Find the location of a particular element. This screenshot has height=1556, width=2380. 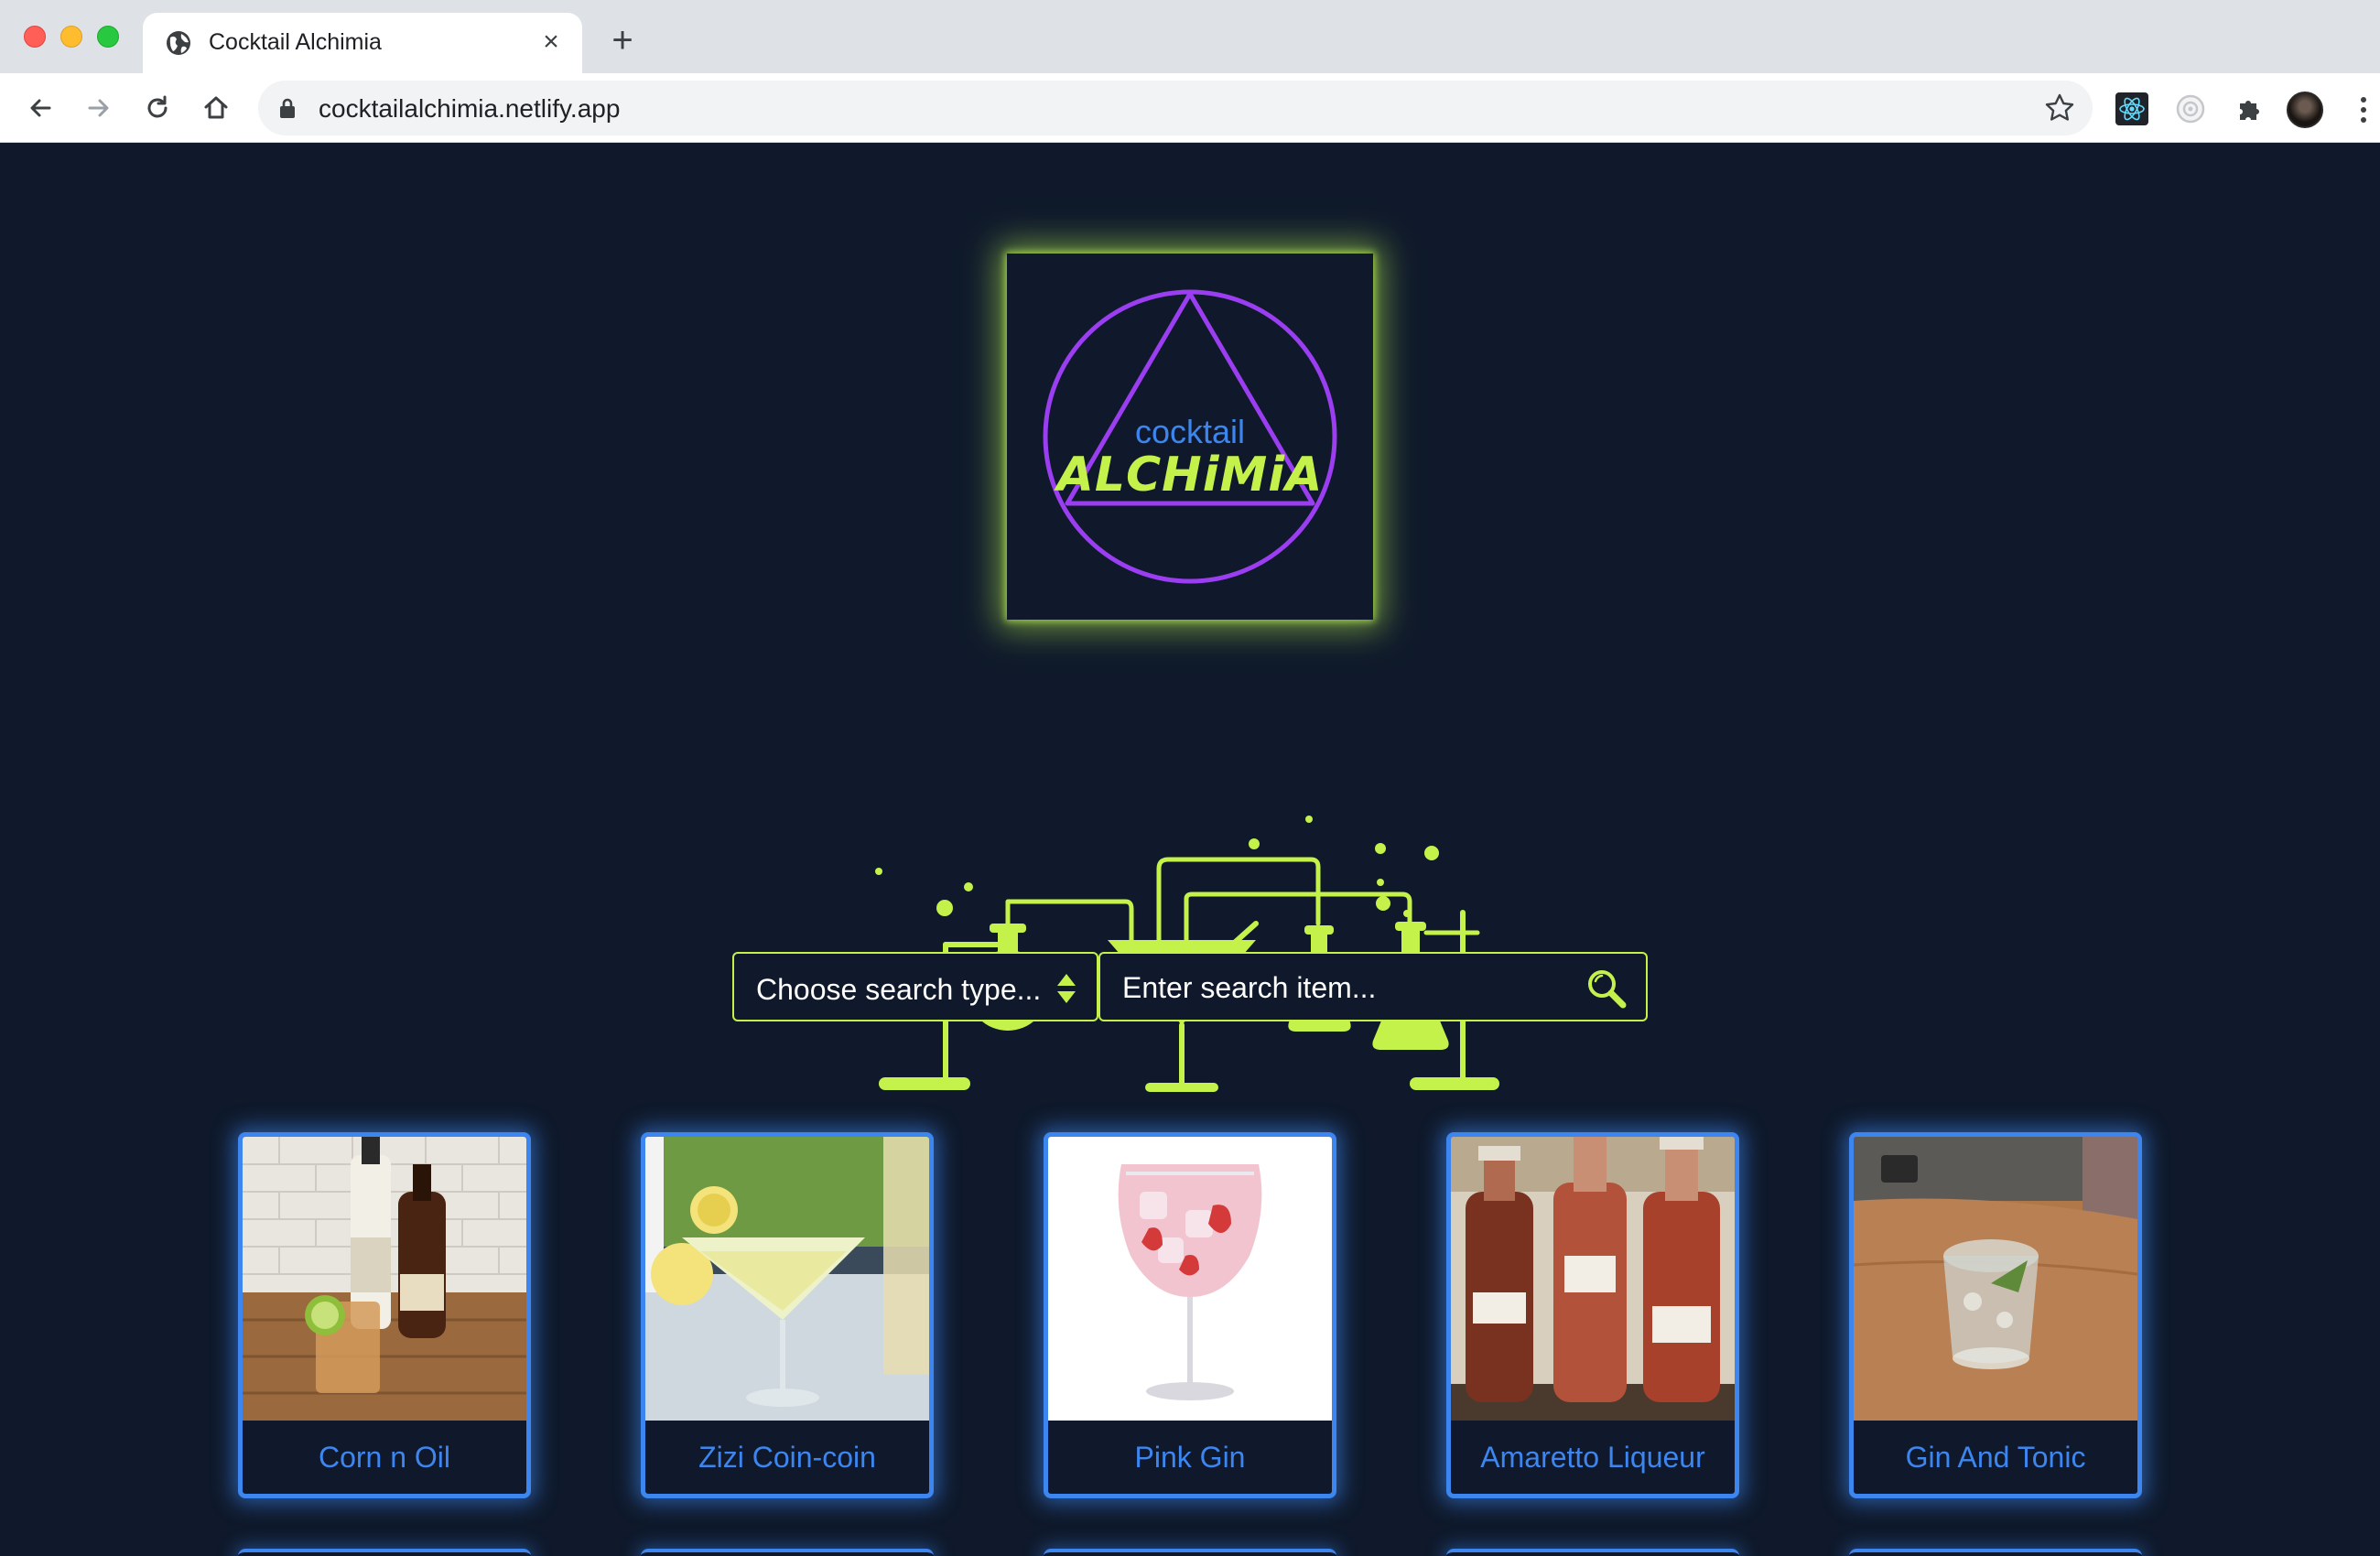

arrow-right-icon is located at coordinates (98, 108).